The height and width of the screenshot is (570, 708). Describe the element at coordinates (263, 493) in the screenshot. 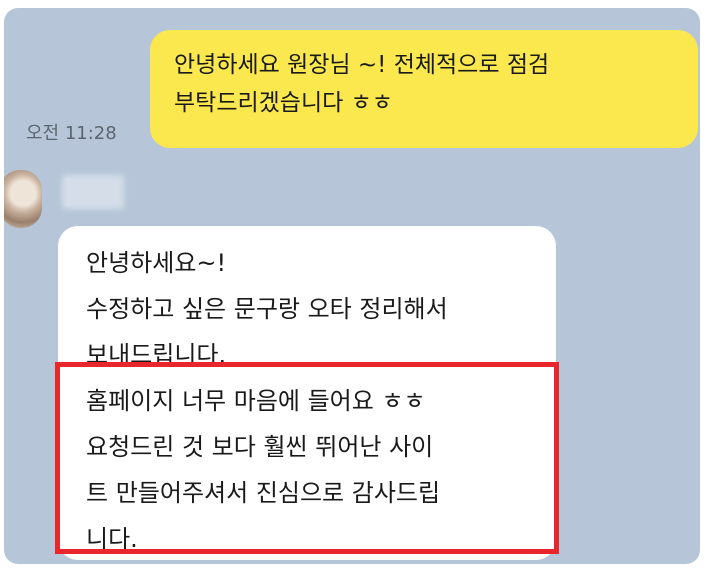

I see `message-line: 트 만들어주셔서 진심으로 감사드립` at that location.